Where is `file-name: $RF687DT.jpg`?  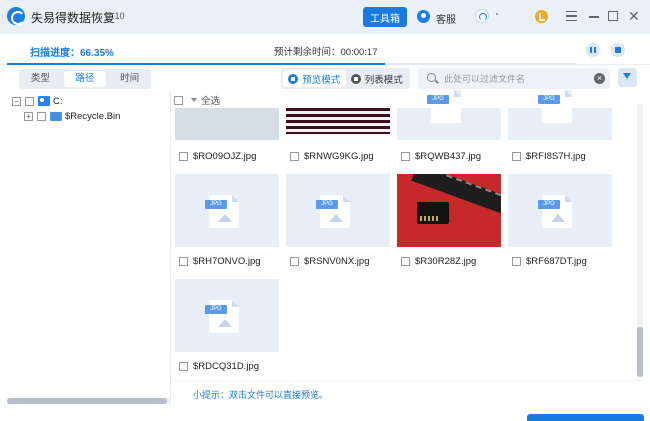 file-name: $RF687DT.jpg is located at coordinates (556, 261).